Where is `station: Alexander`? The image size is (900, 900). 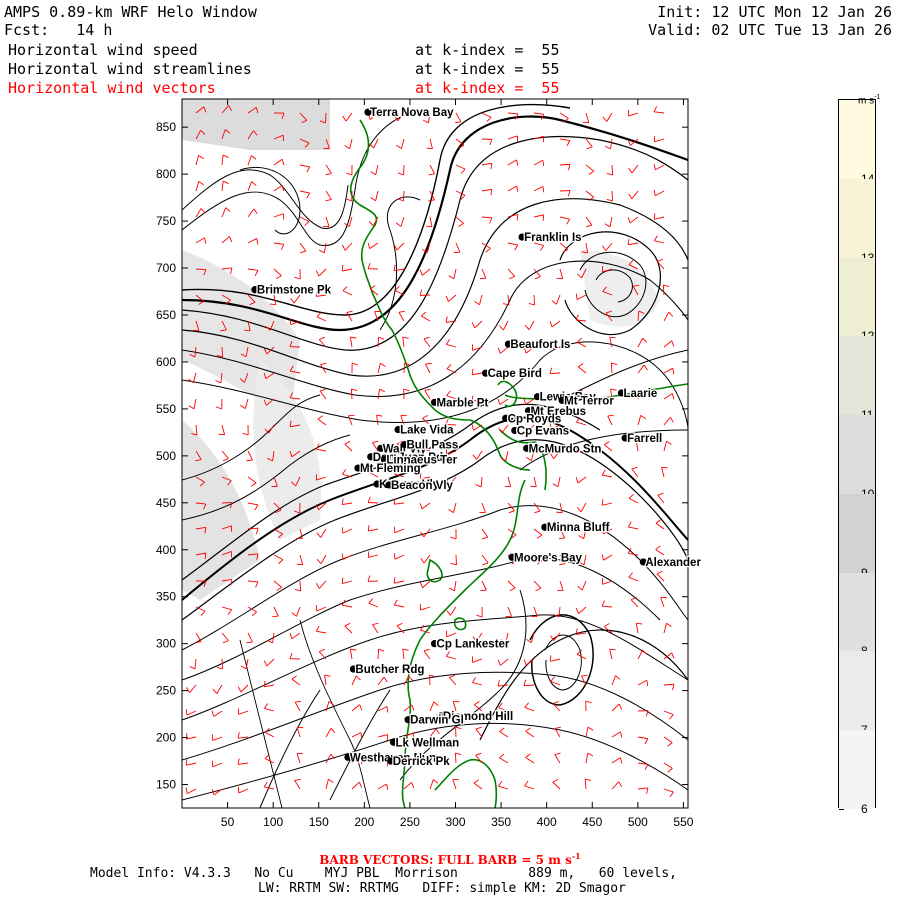 station: Alexander is located at coordinates (671, 563).